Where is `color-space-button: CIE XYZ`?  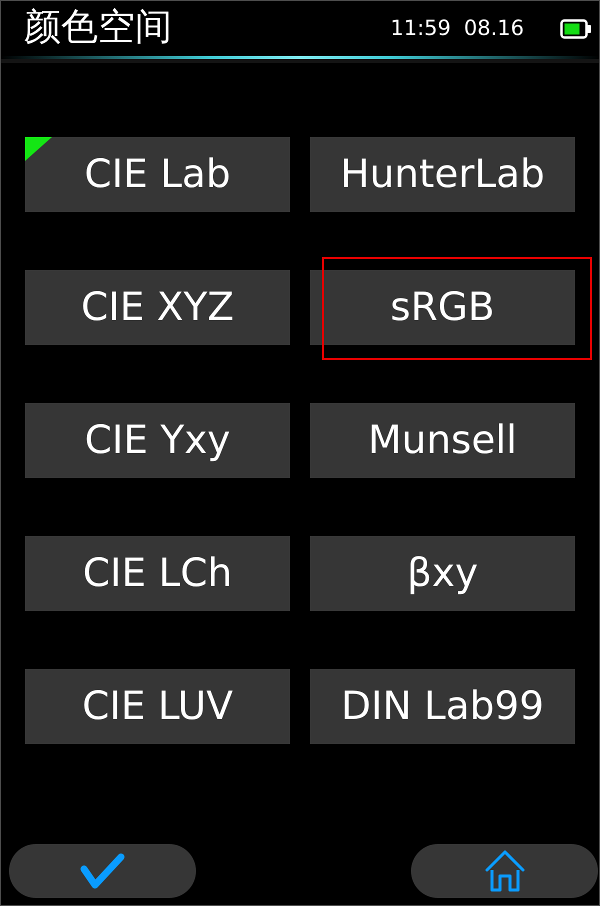
color-space-button: CIE XYZ is located at coordinates (157, 307).